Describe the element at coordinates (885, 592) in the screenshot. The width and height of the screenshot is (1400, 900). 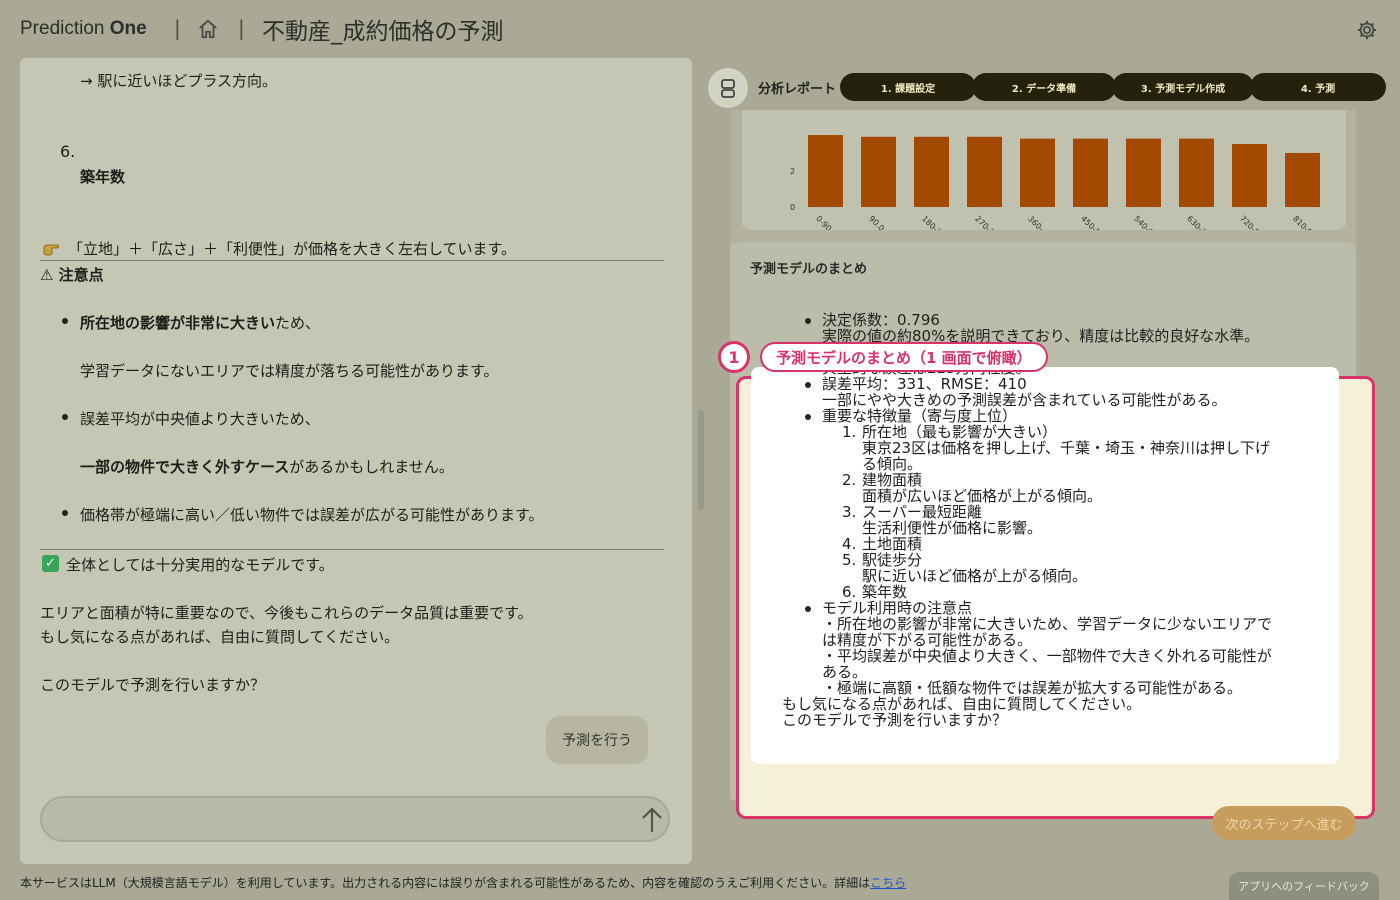
I see `summary-line: 築年数` at that location.